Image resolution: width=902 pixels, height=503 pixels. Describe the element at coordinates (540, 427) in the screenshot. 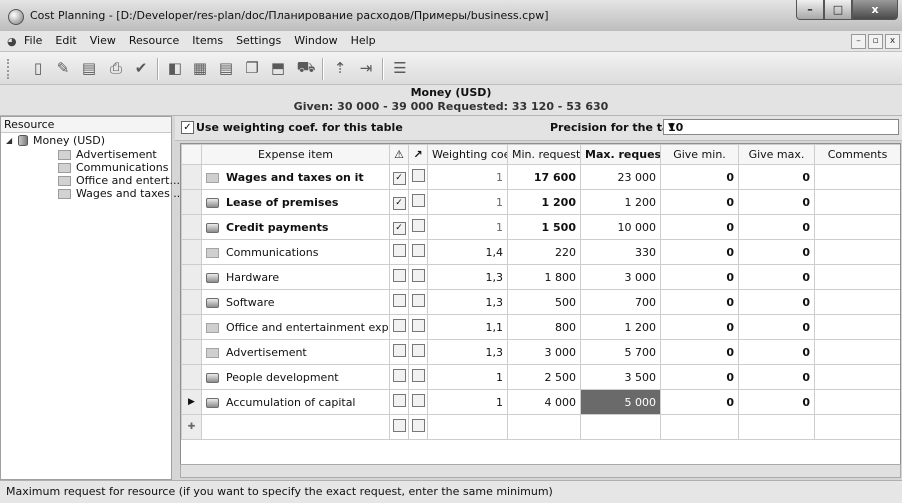

I see `new-row: ✚` at that location.